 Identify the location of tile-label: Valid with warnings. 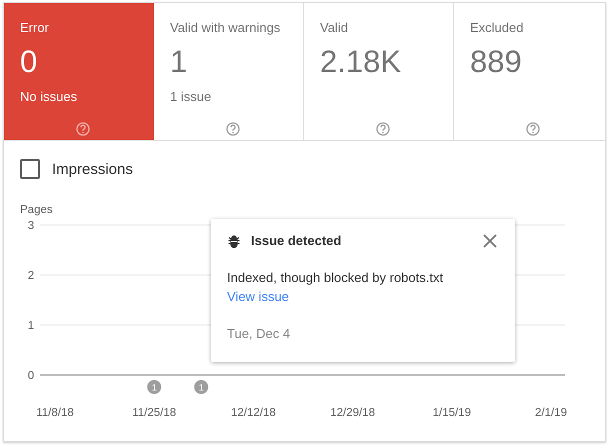
(226, 27).